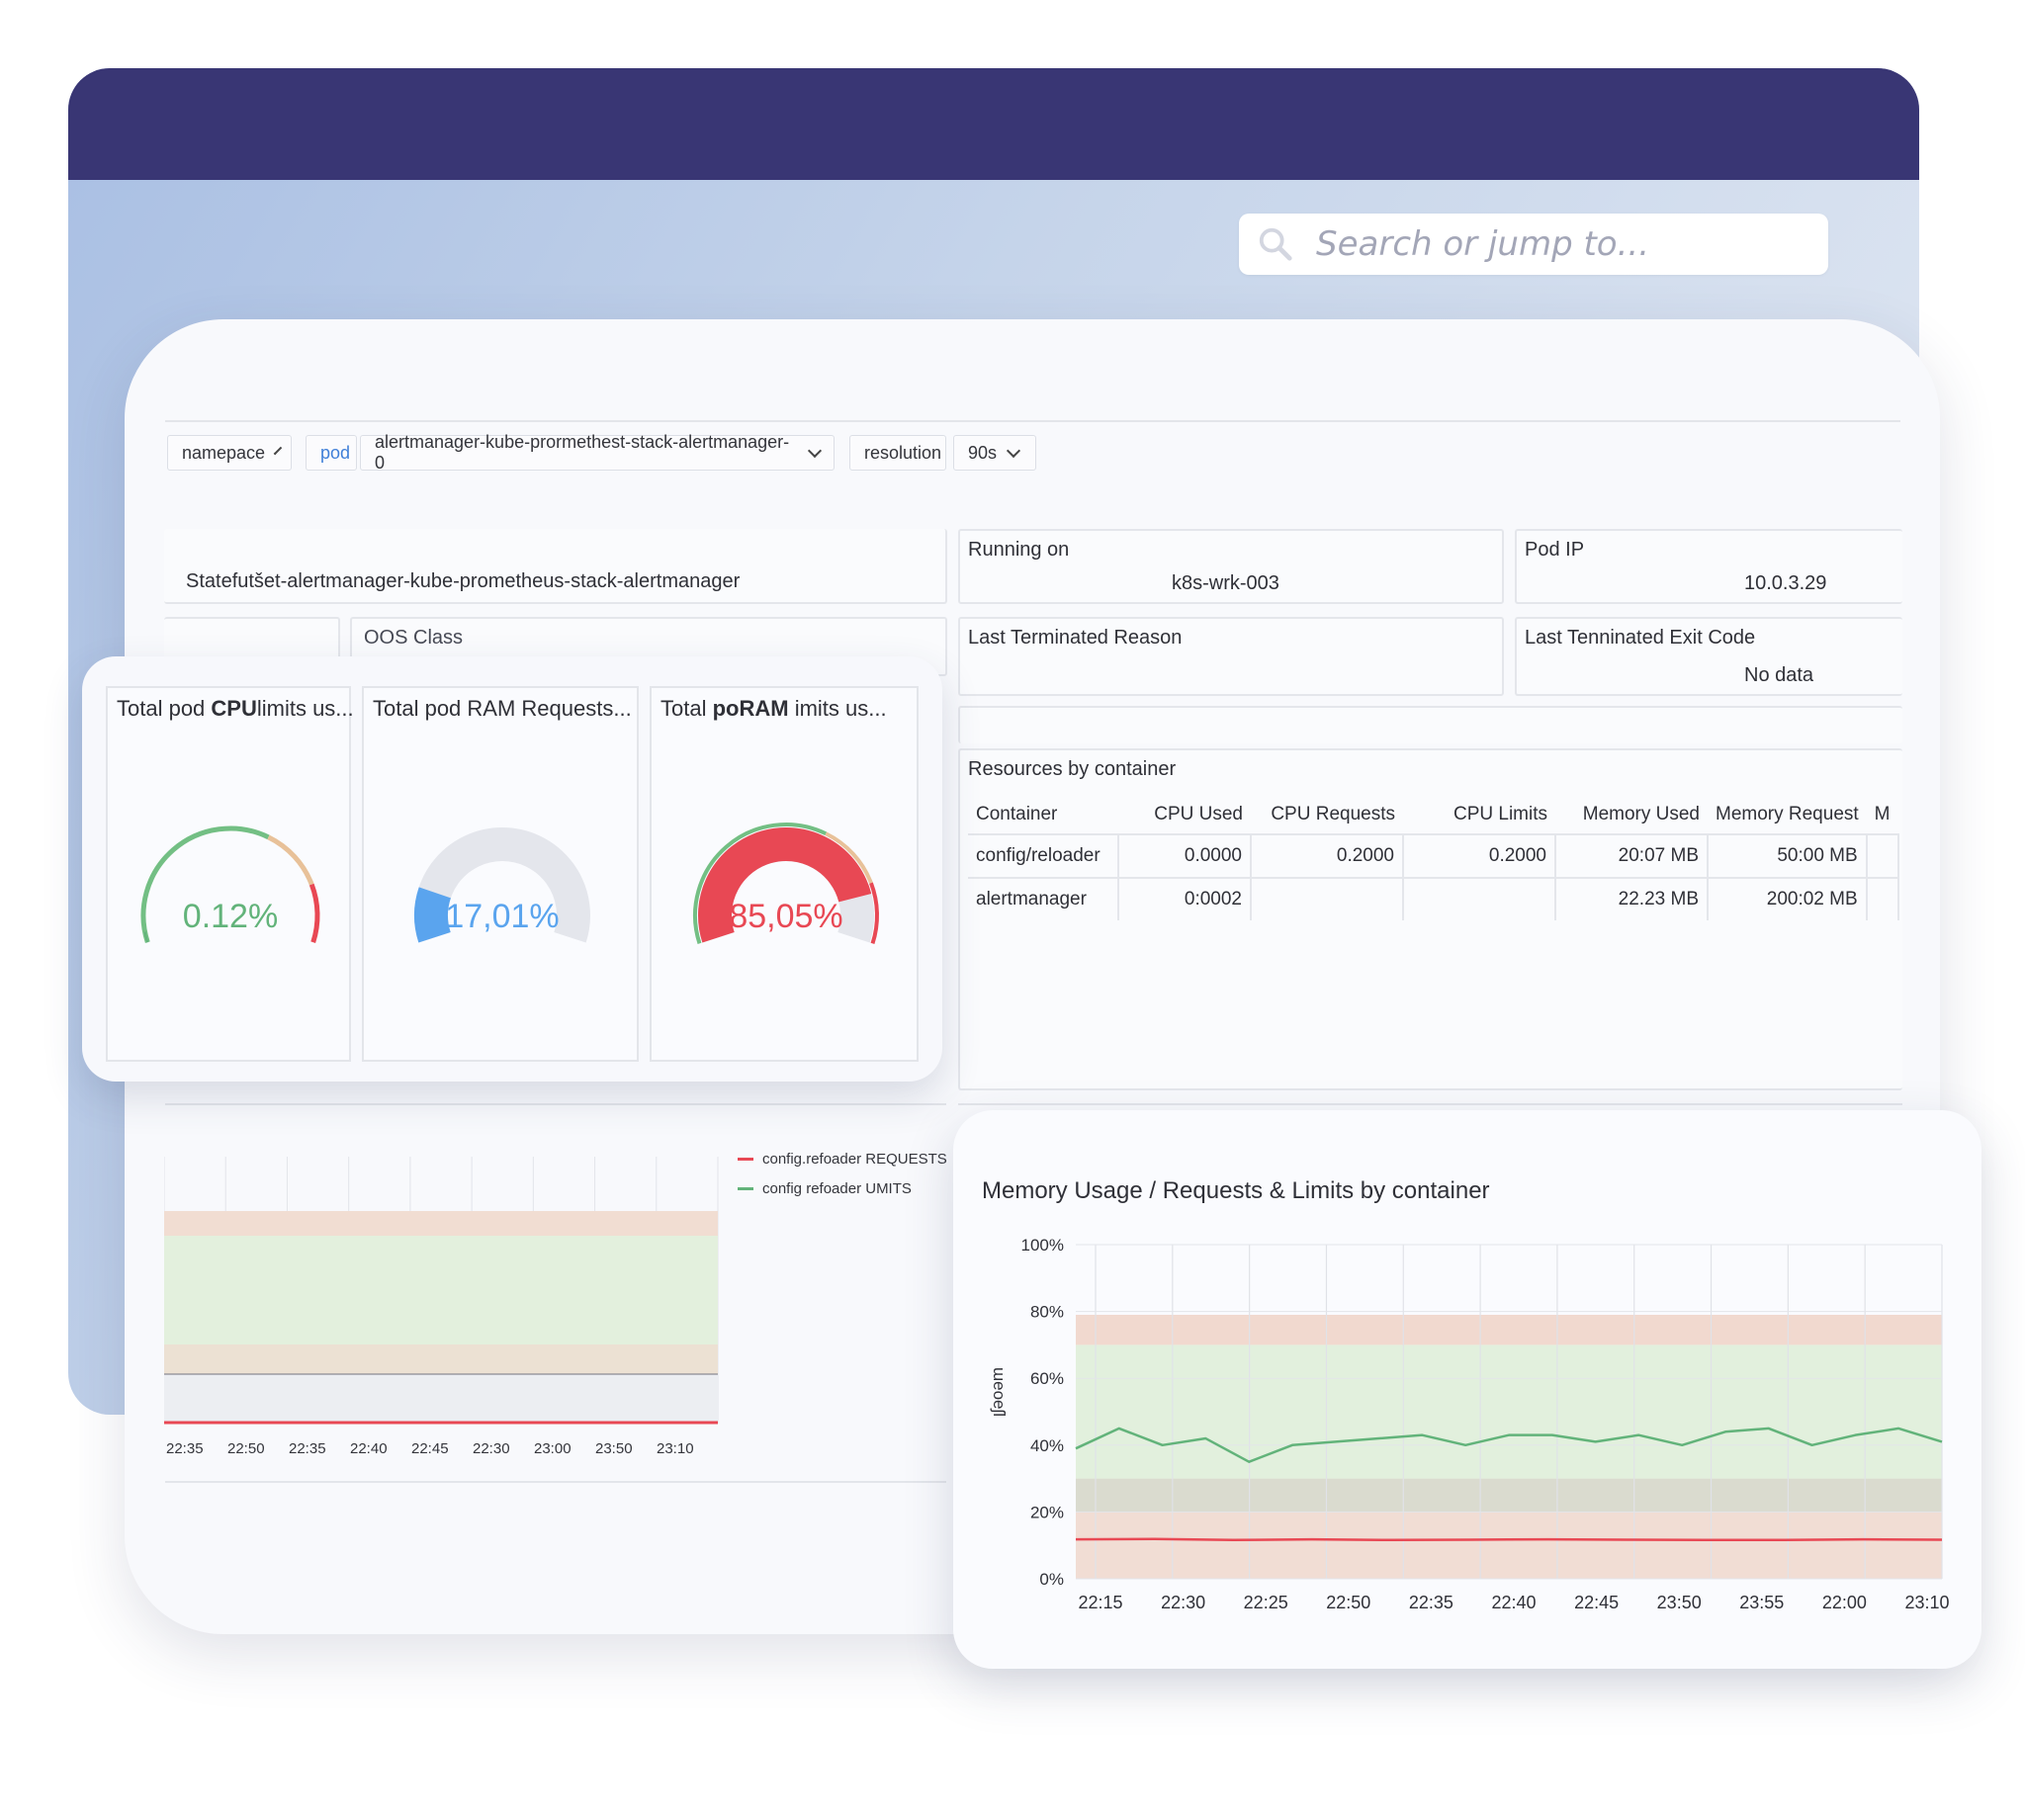 The height and width of the screenshot is (1820, 2025). I want to click on x-tick-label: 23:10, so click(1926, 1602).